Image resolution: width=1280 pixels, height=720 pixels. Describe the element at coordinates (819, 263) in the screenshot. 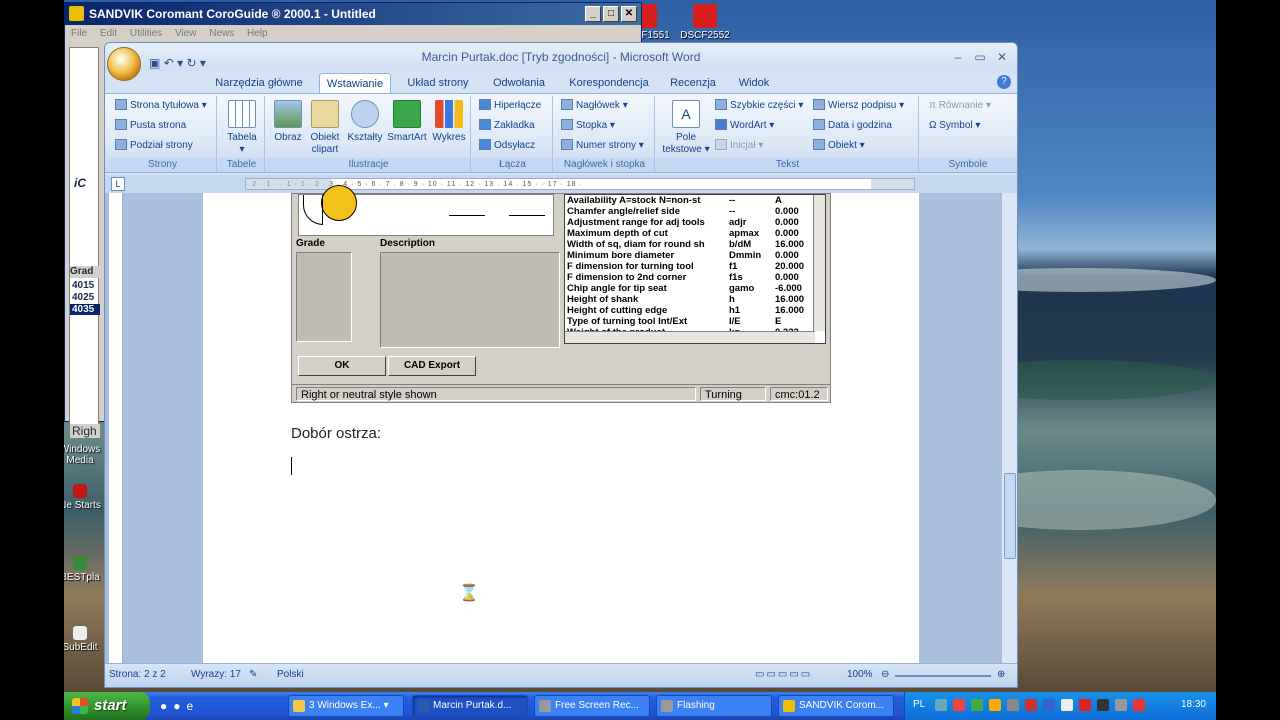

I see `table-vertical-scrollbar` at that location.